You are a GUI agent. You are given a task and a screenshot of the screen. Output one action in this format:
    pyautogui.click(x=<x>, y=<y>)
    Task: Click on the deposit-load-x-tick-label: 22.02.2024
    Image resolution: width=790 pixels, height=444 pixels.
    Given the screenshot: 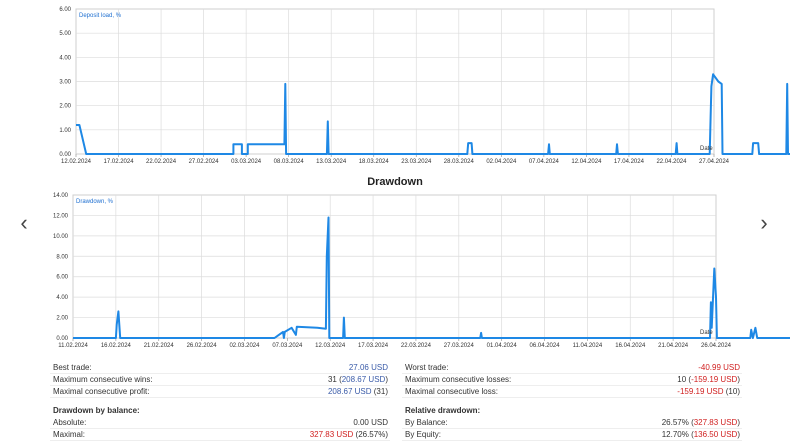 What is the action you would take?
    pyautogui.click(x=161, y=162)
    